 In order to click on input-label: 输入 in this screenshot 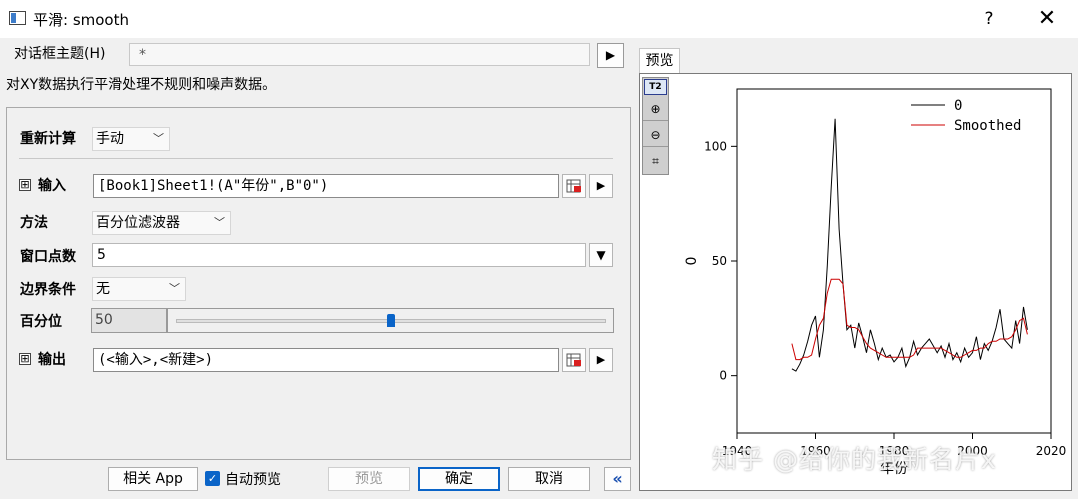, I will do `click(52, 186)`.